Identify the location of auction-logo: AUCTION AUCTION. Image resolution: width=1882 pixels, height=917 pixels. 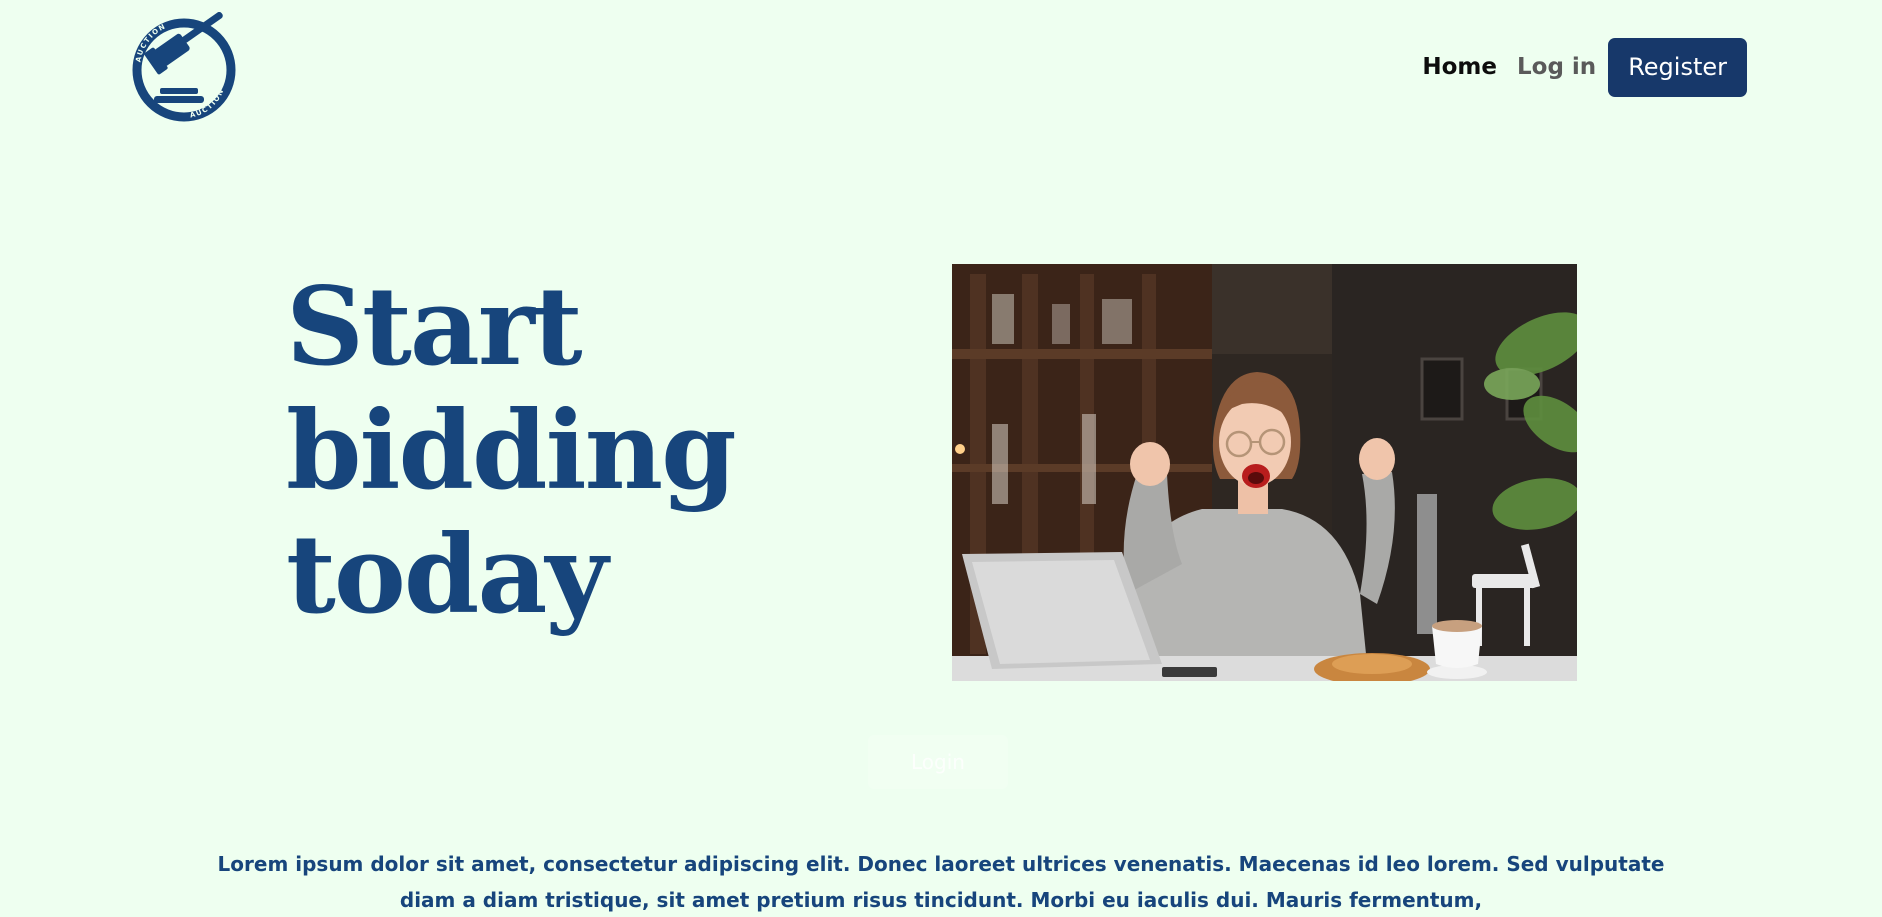
(184, 67).